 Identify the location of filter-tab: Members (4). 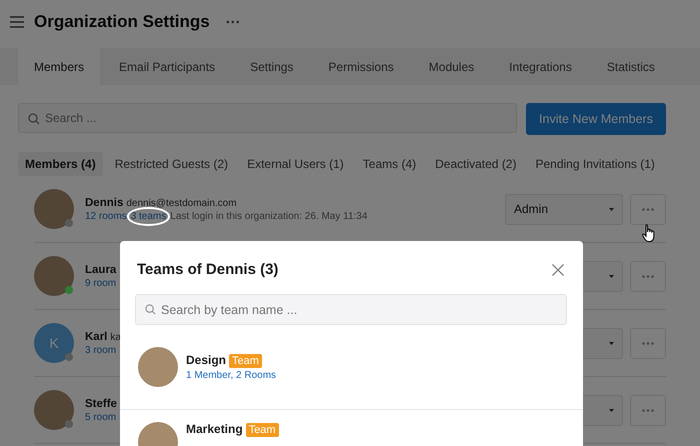
(60, 164).